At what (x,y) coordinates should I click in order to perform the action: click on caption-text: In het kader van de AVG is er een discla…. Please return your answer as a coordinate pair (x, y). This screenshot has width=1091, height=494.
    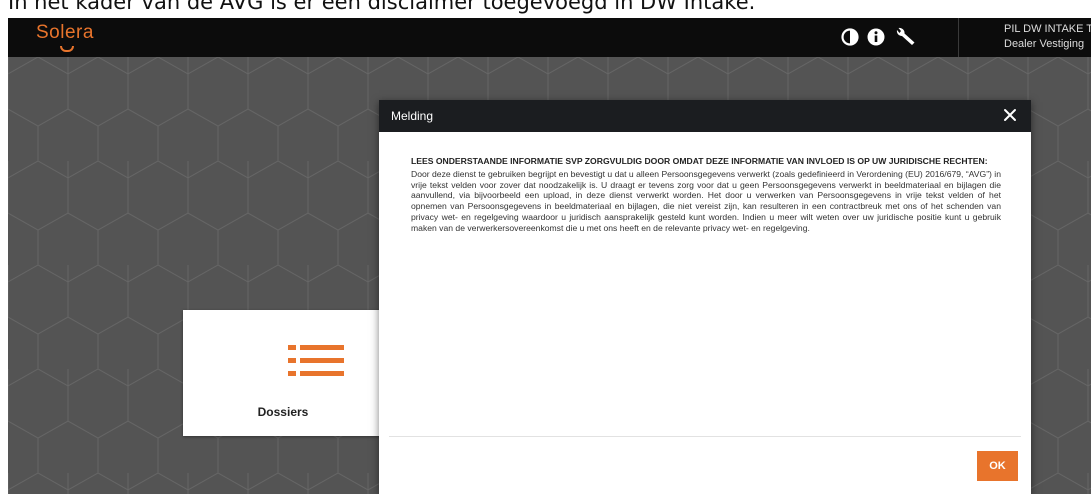
    Looking at the image, I should click on (382, 7).